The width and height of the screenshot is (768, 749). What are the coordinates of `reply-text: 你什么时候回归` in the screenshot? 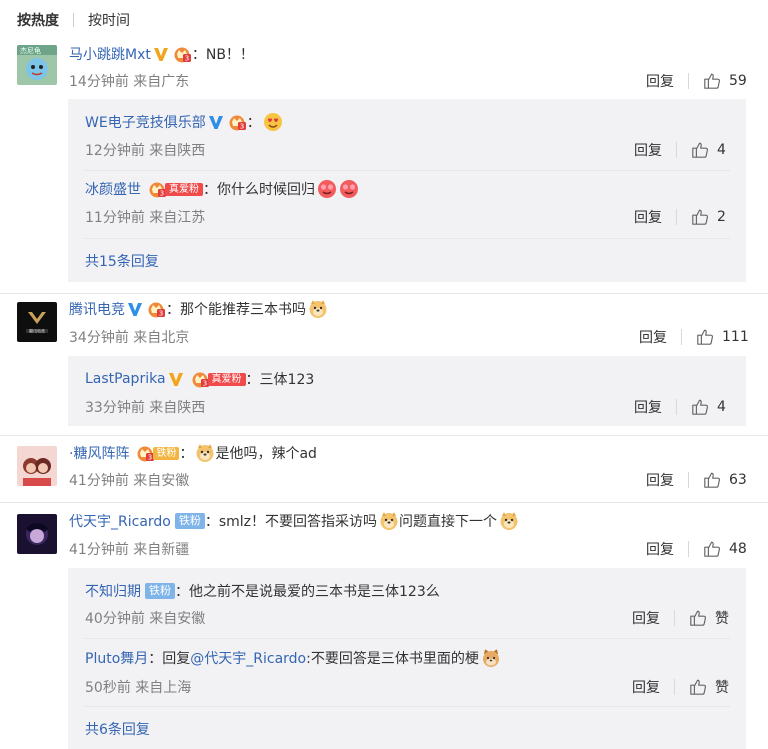 It's located at (266, 190).